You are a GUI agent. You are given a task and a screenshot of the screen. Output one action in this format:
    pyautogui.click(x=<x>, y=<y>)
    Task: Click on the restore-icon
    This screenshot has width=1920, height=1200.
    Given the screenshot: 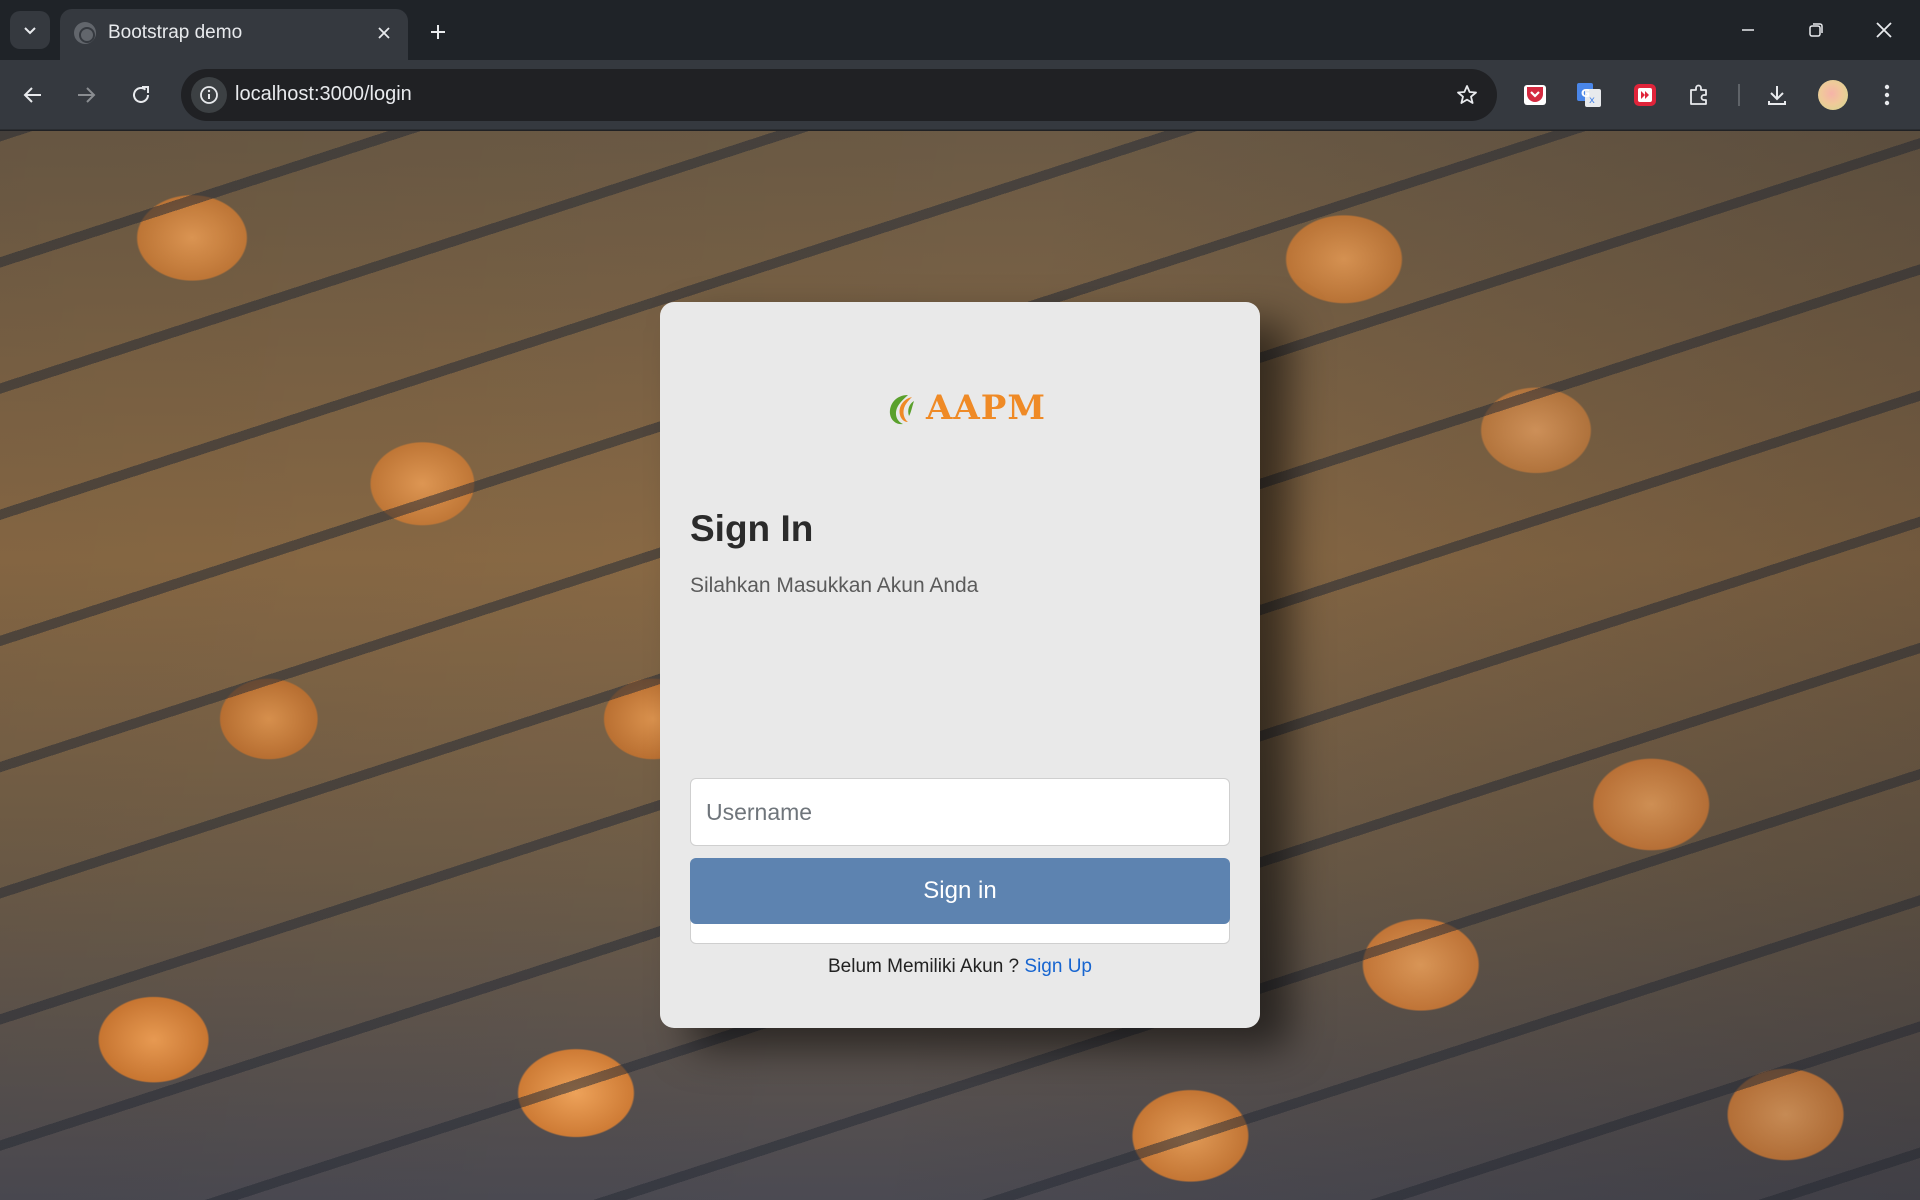 What is the action you would take?
    pyautogui.click(x=1816, y=30)
    